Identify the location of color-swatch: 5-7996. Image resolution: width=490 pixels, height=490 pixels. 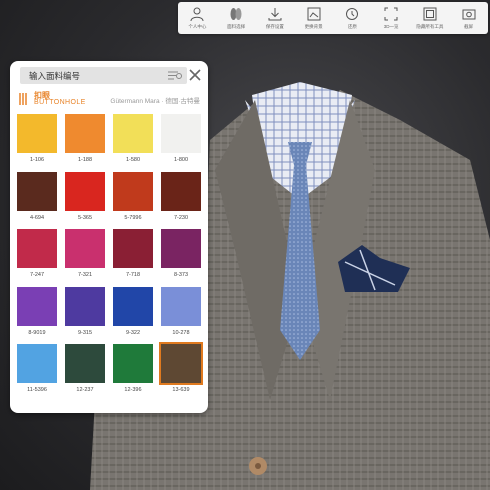
(133, 196).